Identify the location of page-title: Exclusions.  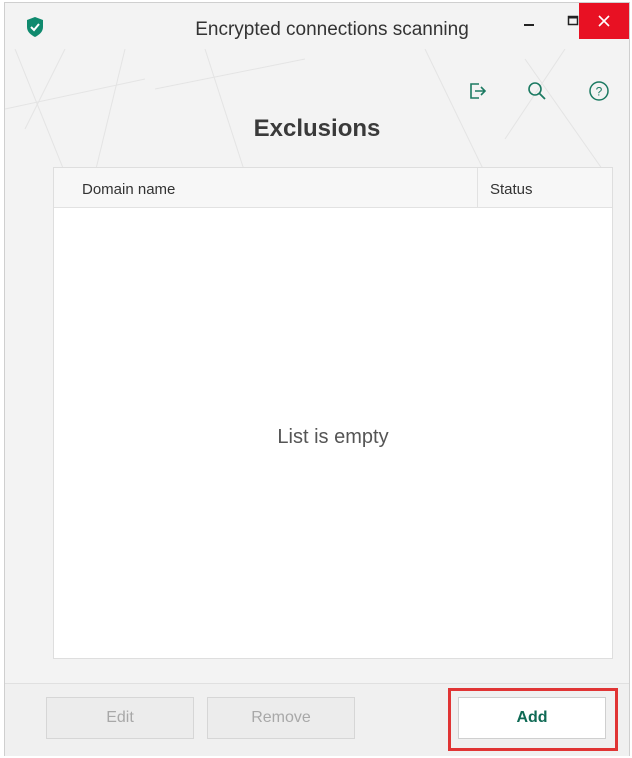
(317, 128).